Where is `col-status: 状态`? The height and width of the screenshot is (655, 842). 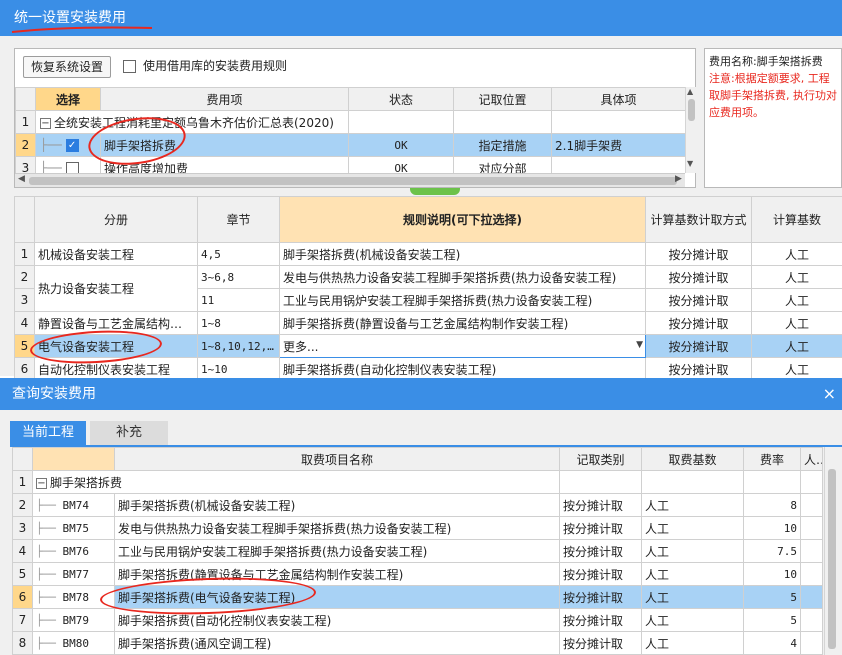
col-status: 状态 is located at coordinates (401, 99).